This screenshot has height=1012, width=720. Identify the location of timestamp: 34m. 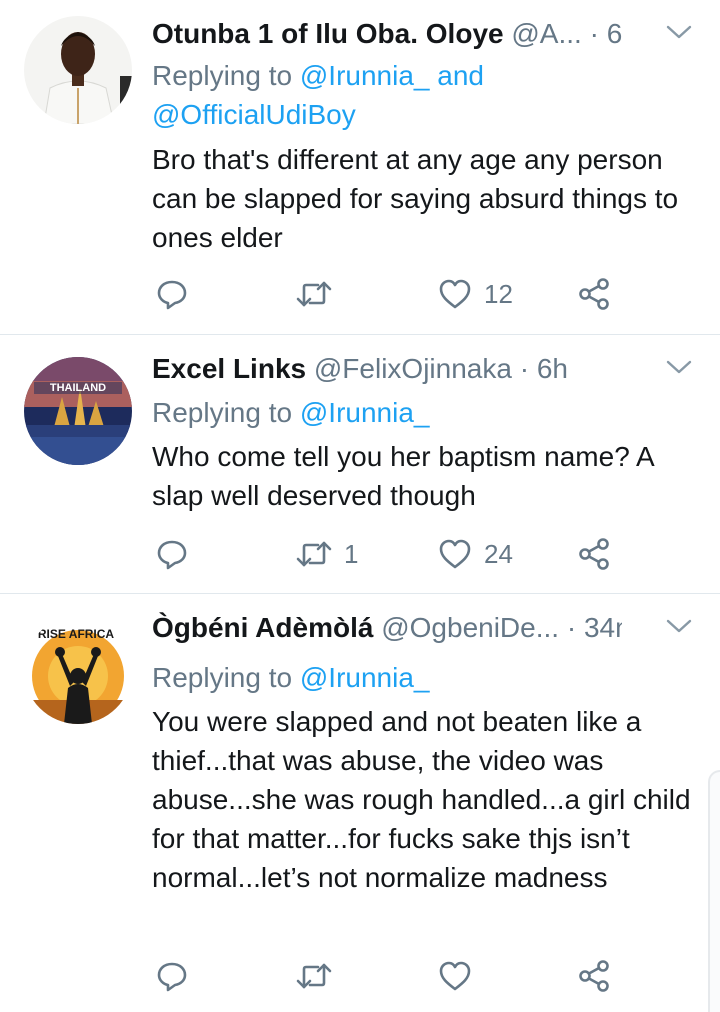
(603, 627).